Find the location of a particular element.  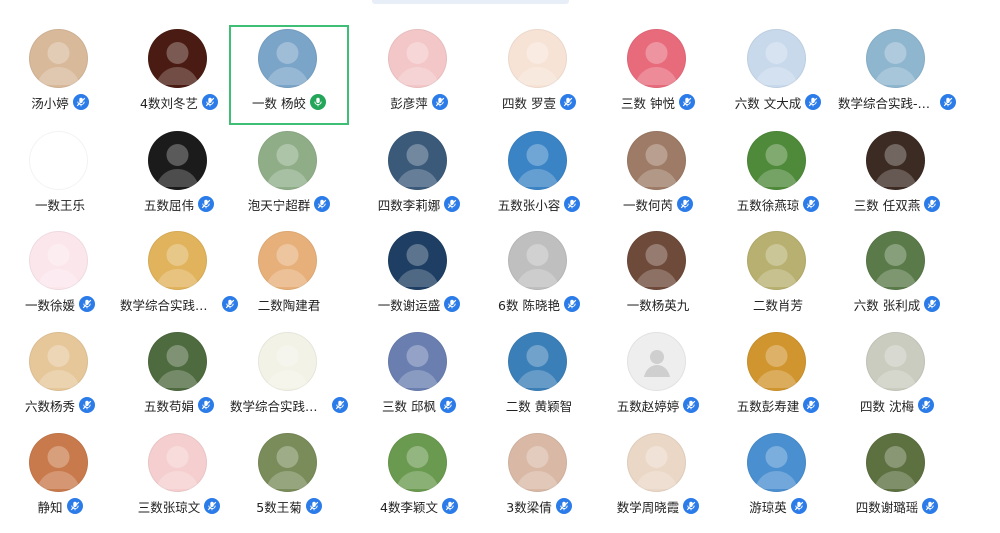

participant-tile: 六数 文大成 is located at coordinates (778, 75).